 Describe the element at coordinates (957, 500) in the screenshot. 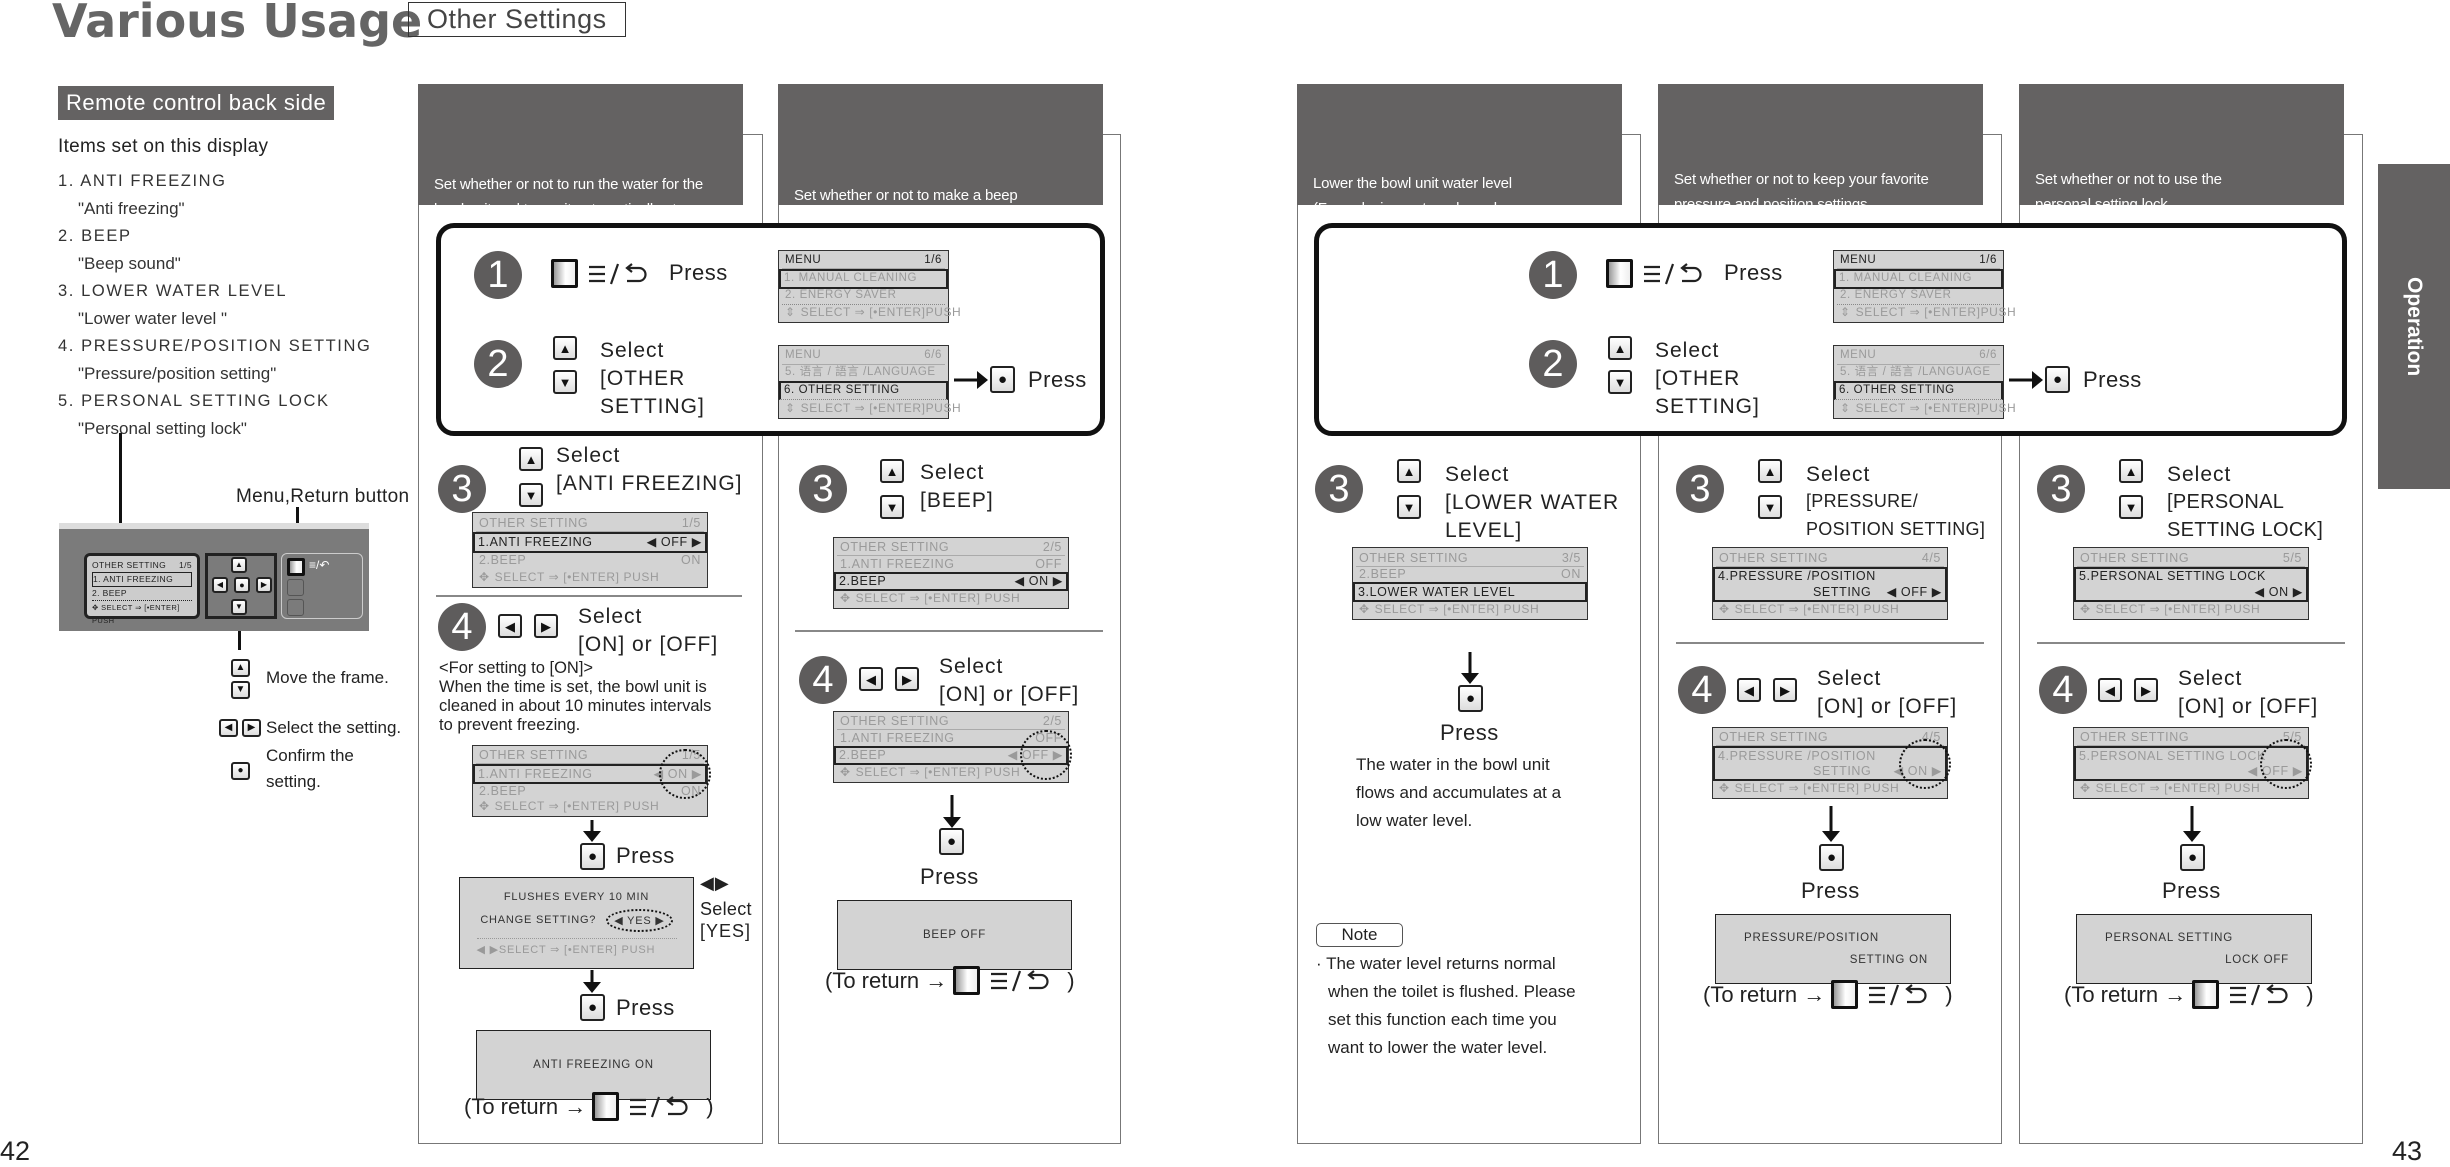

I see `select-target: [BEEP]` at that location.